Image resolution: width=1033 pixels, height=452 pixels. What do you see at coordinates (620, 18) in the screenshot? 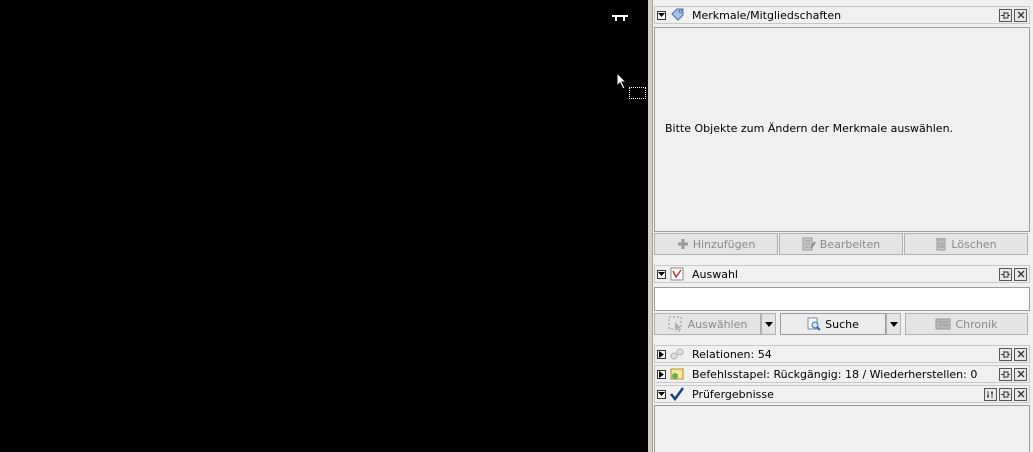
I see `map-node-marker-icon` at bounding box center [620, 18].